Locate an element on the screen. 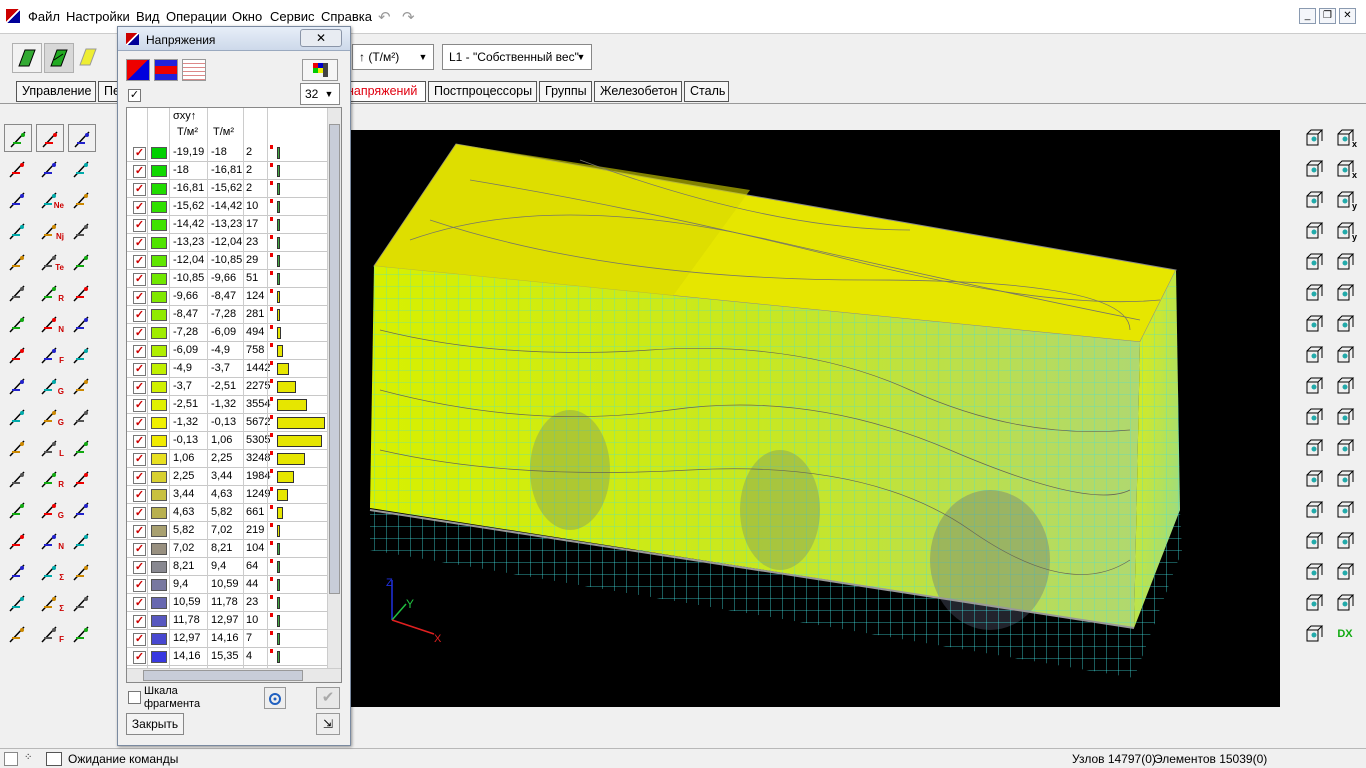  tab-management: Управление is located at coordinates (56, 91).